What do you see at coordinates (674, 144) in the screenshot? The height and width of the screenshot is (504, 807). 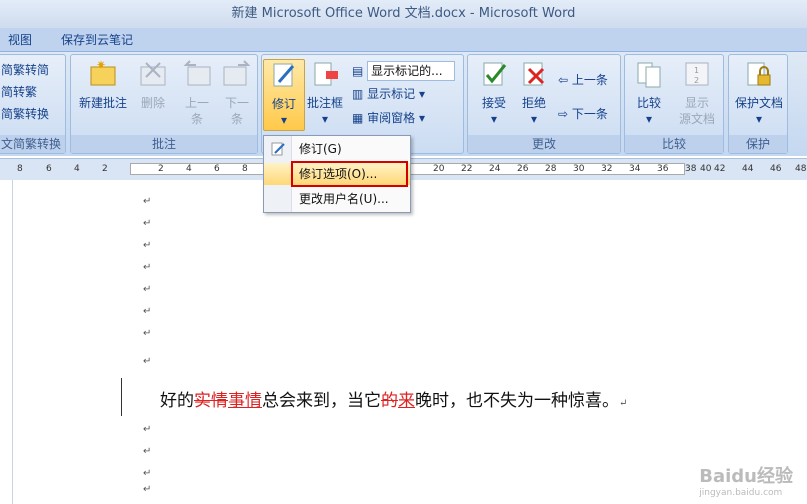 I see `group-title: 比较` at bounding box center [674, 144].